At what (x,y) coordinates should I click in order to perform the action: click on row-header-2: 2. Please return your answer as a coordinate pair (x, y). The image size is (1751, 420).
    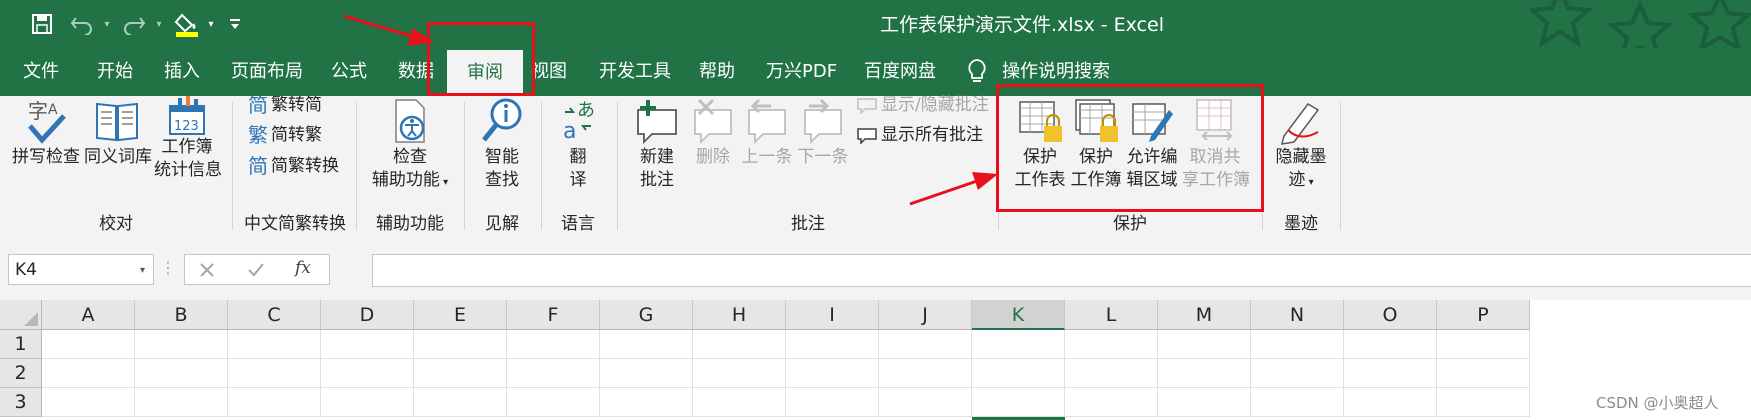
    Looking at the image, I should click on (21, 373).